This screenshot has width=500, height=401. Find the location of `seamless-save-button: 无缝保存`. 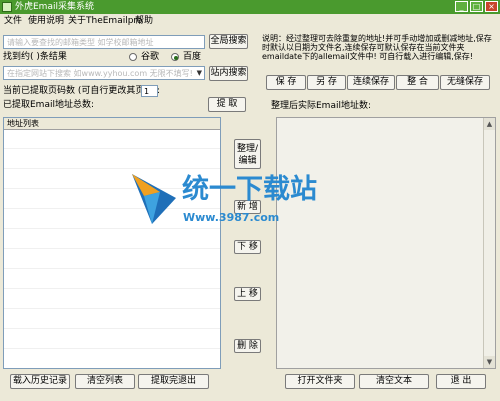

seamless-save-button: 无缝保存 is located at coordinates (465, 82).